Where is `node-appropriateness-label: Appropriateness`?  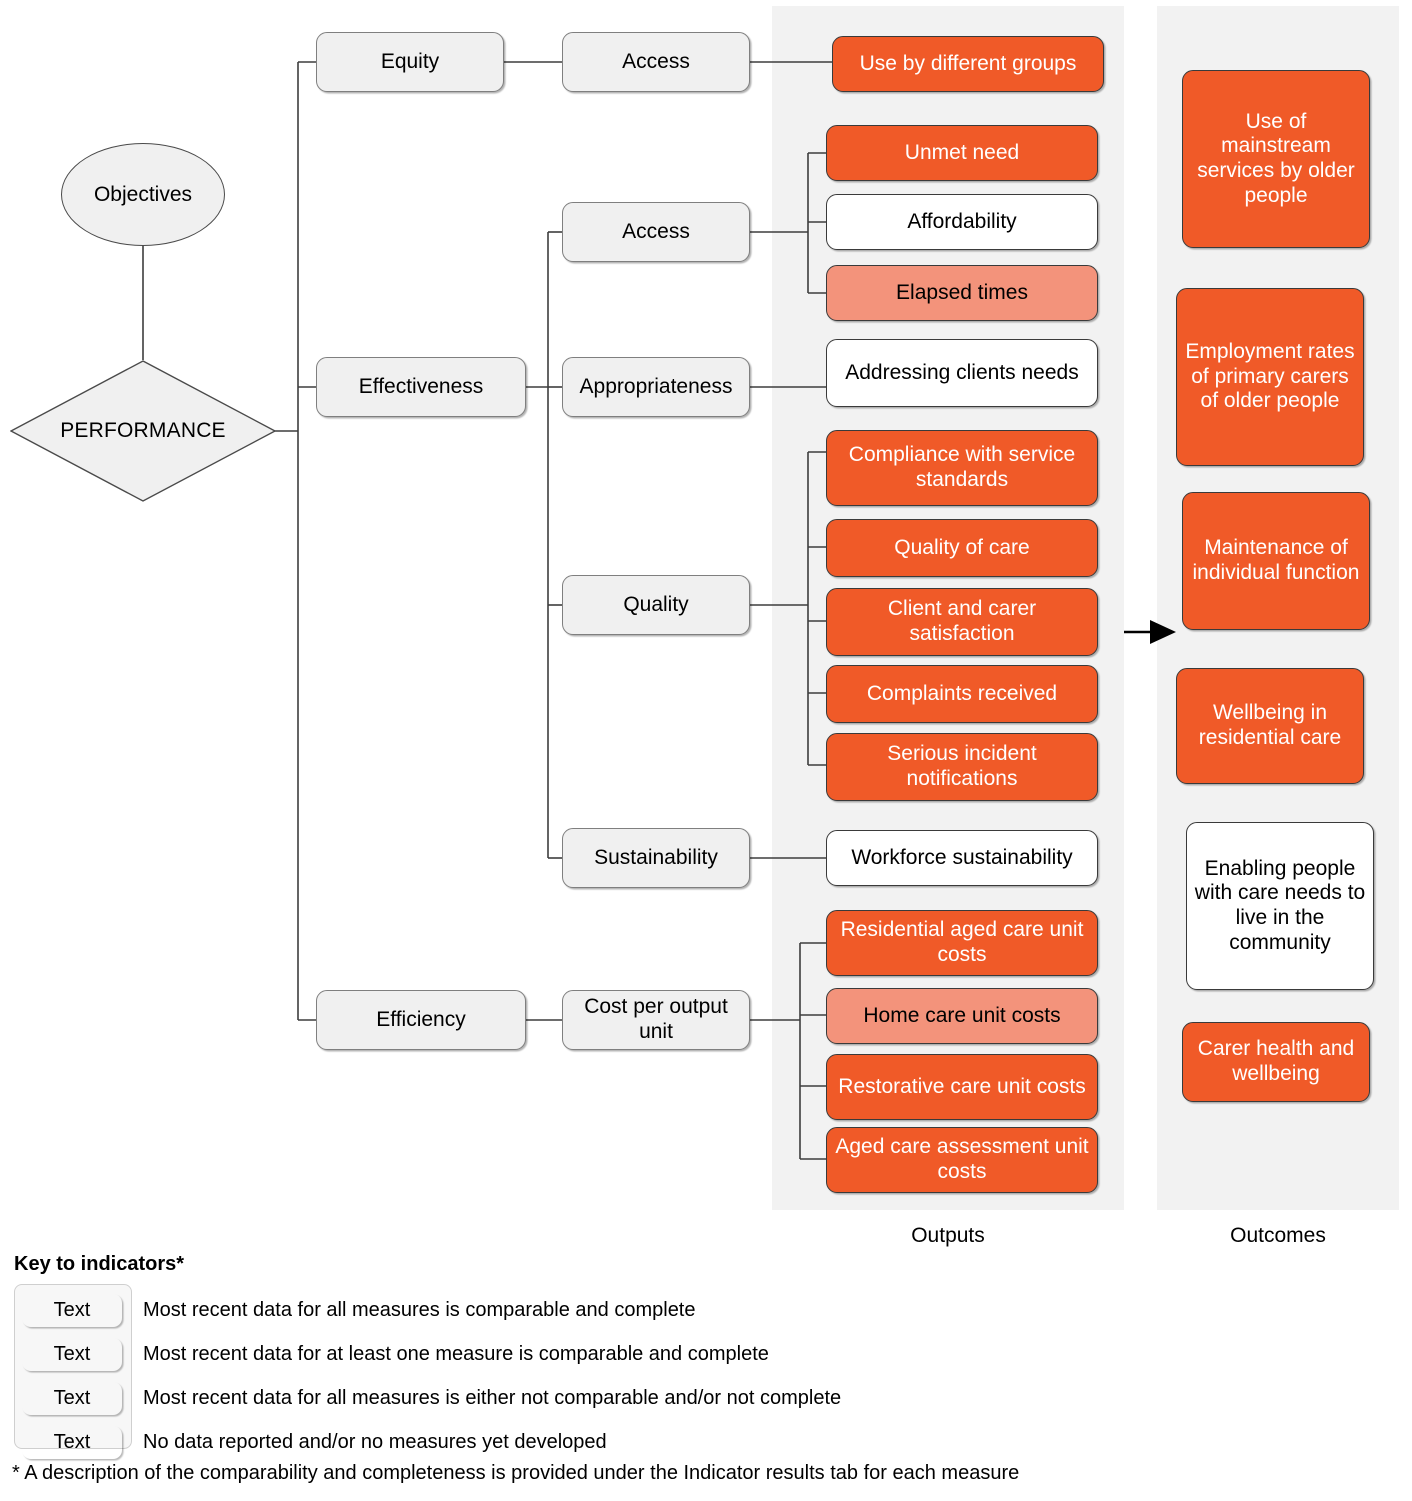
node-appropriateness-label: Appropriateness is located at coordinates (656, 386).